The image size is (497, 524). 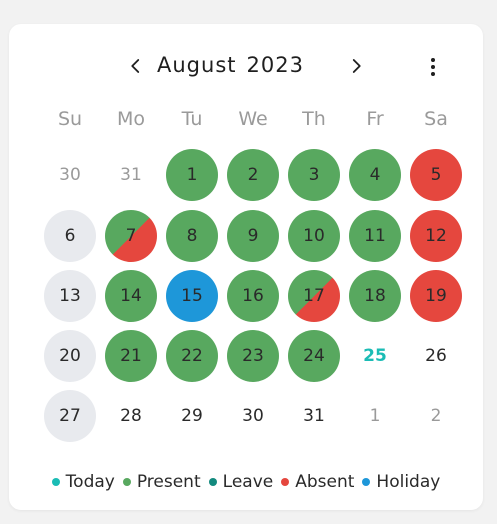 What do you see at coordinates (192, 236) in the screenshot?
I see `day-cell: 8` at bounding box center [192, 236].